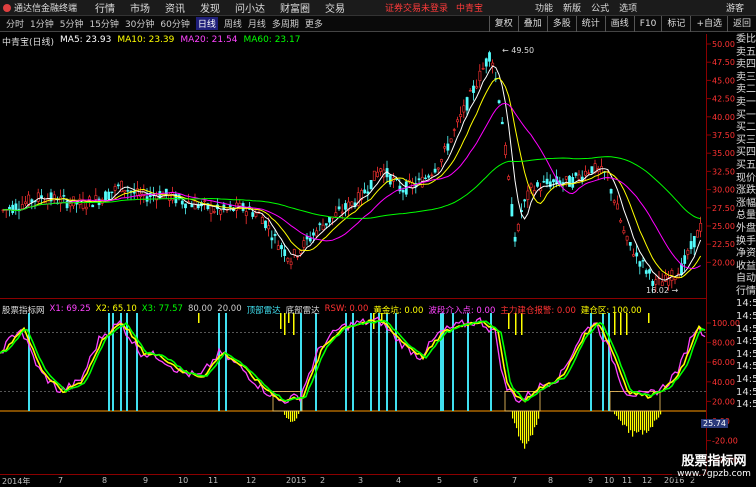 This screenshot has width=756, height=487. Describe the element at coordinates (503, 24) in the screenshot. I see `tool-adjust: 复权` at that location.